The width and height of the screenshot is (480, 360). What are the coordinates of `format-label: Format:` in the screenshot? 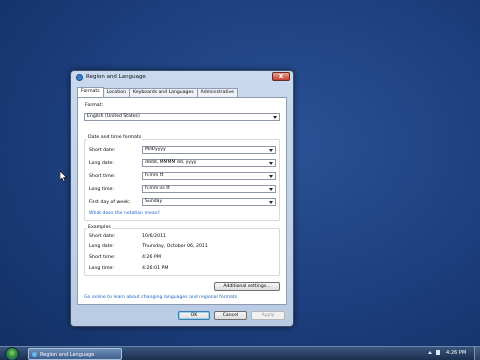 It's located at (94, 105).